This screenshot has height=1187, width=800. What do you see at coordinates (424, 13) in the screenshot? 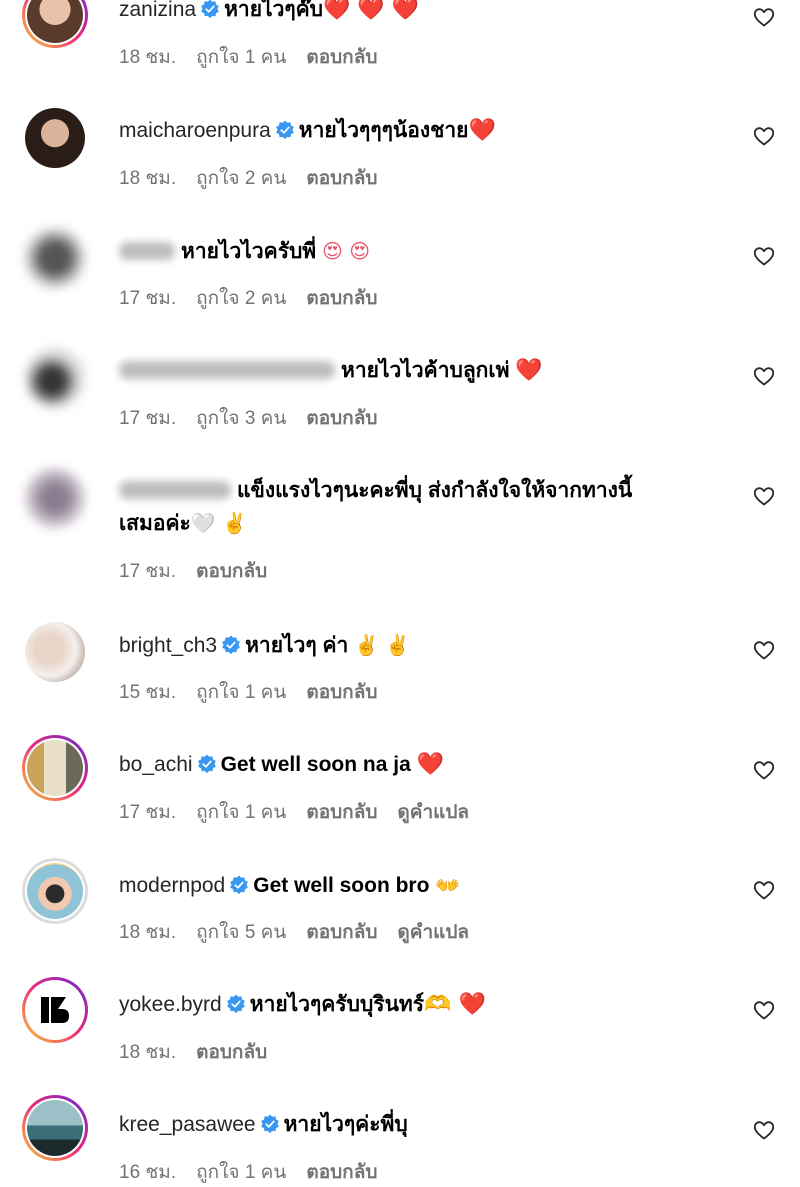
I see `comment-body: zanizina หายไวๆค๊บ❤️ ❤️ ❤️` at bounding box center [424, 13].